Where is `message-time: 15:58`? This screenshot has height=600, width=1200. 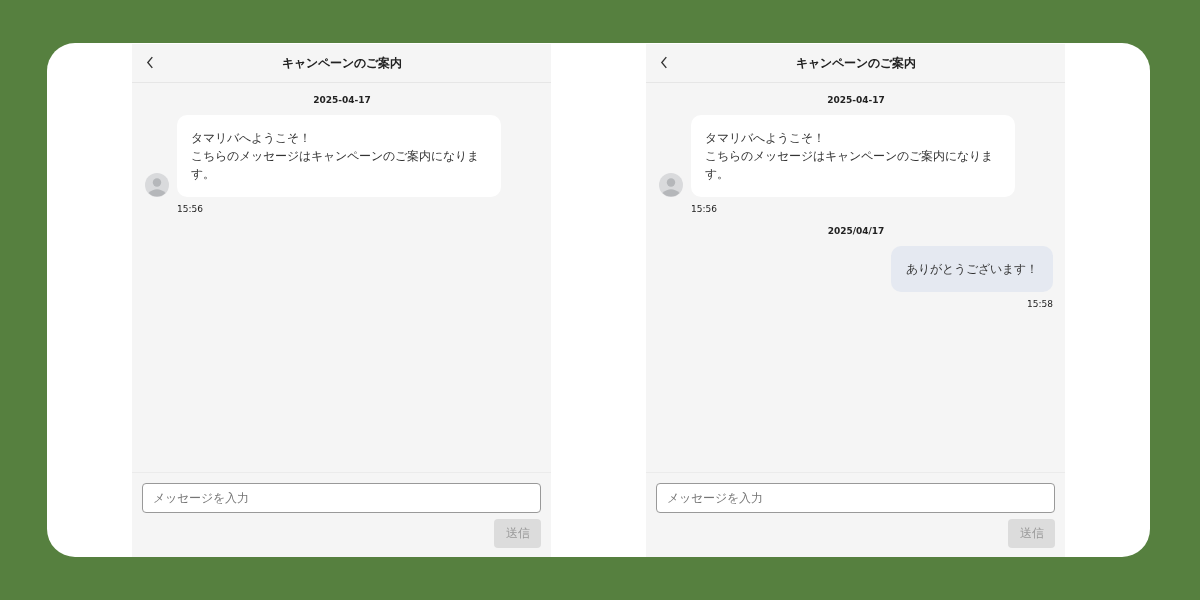
message-time: 15:58 is located at coordinates (1040, 304).